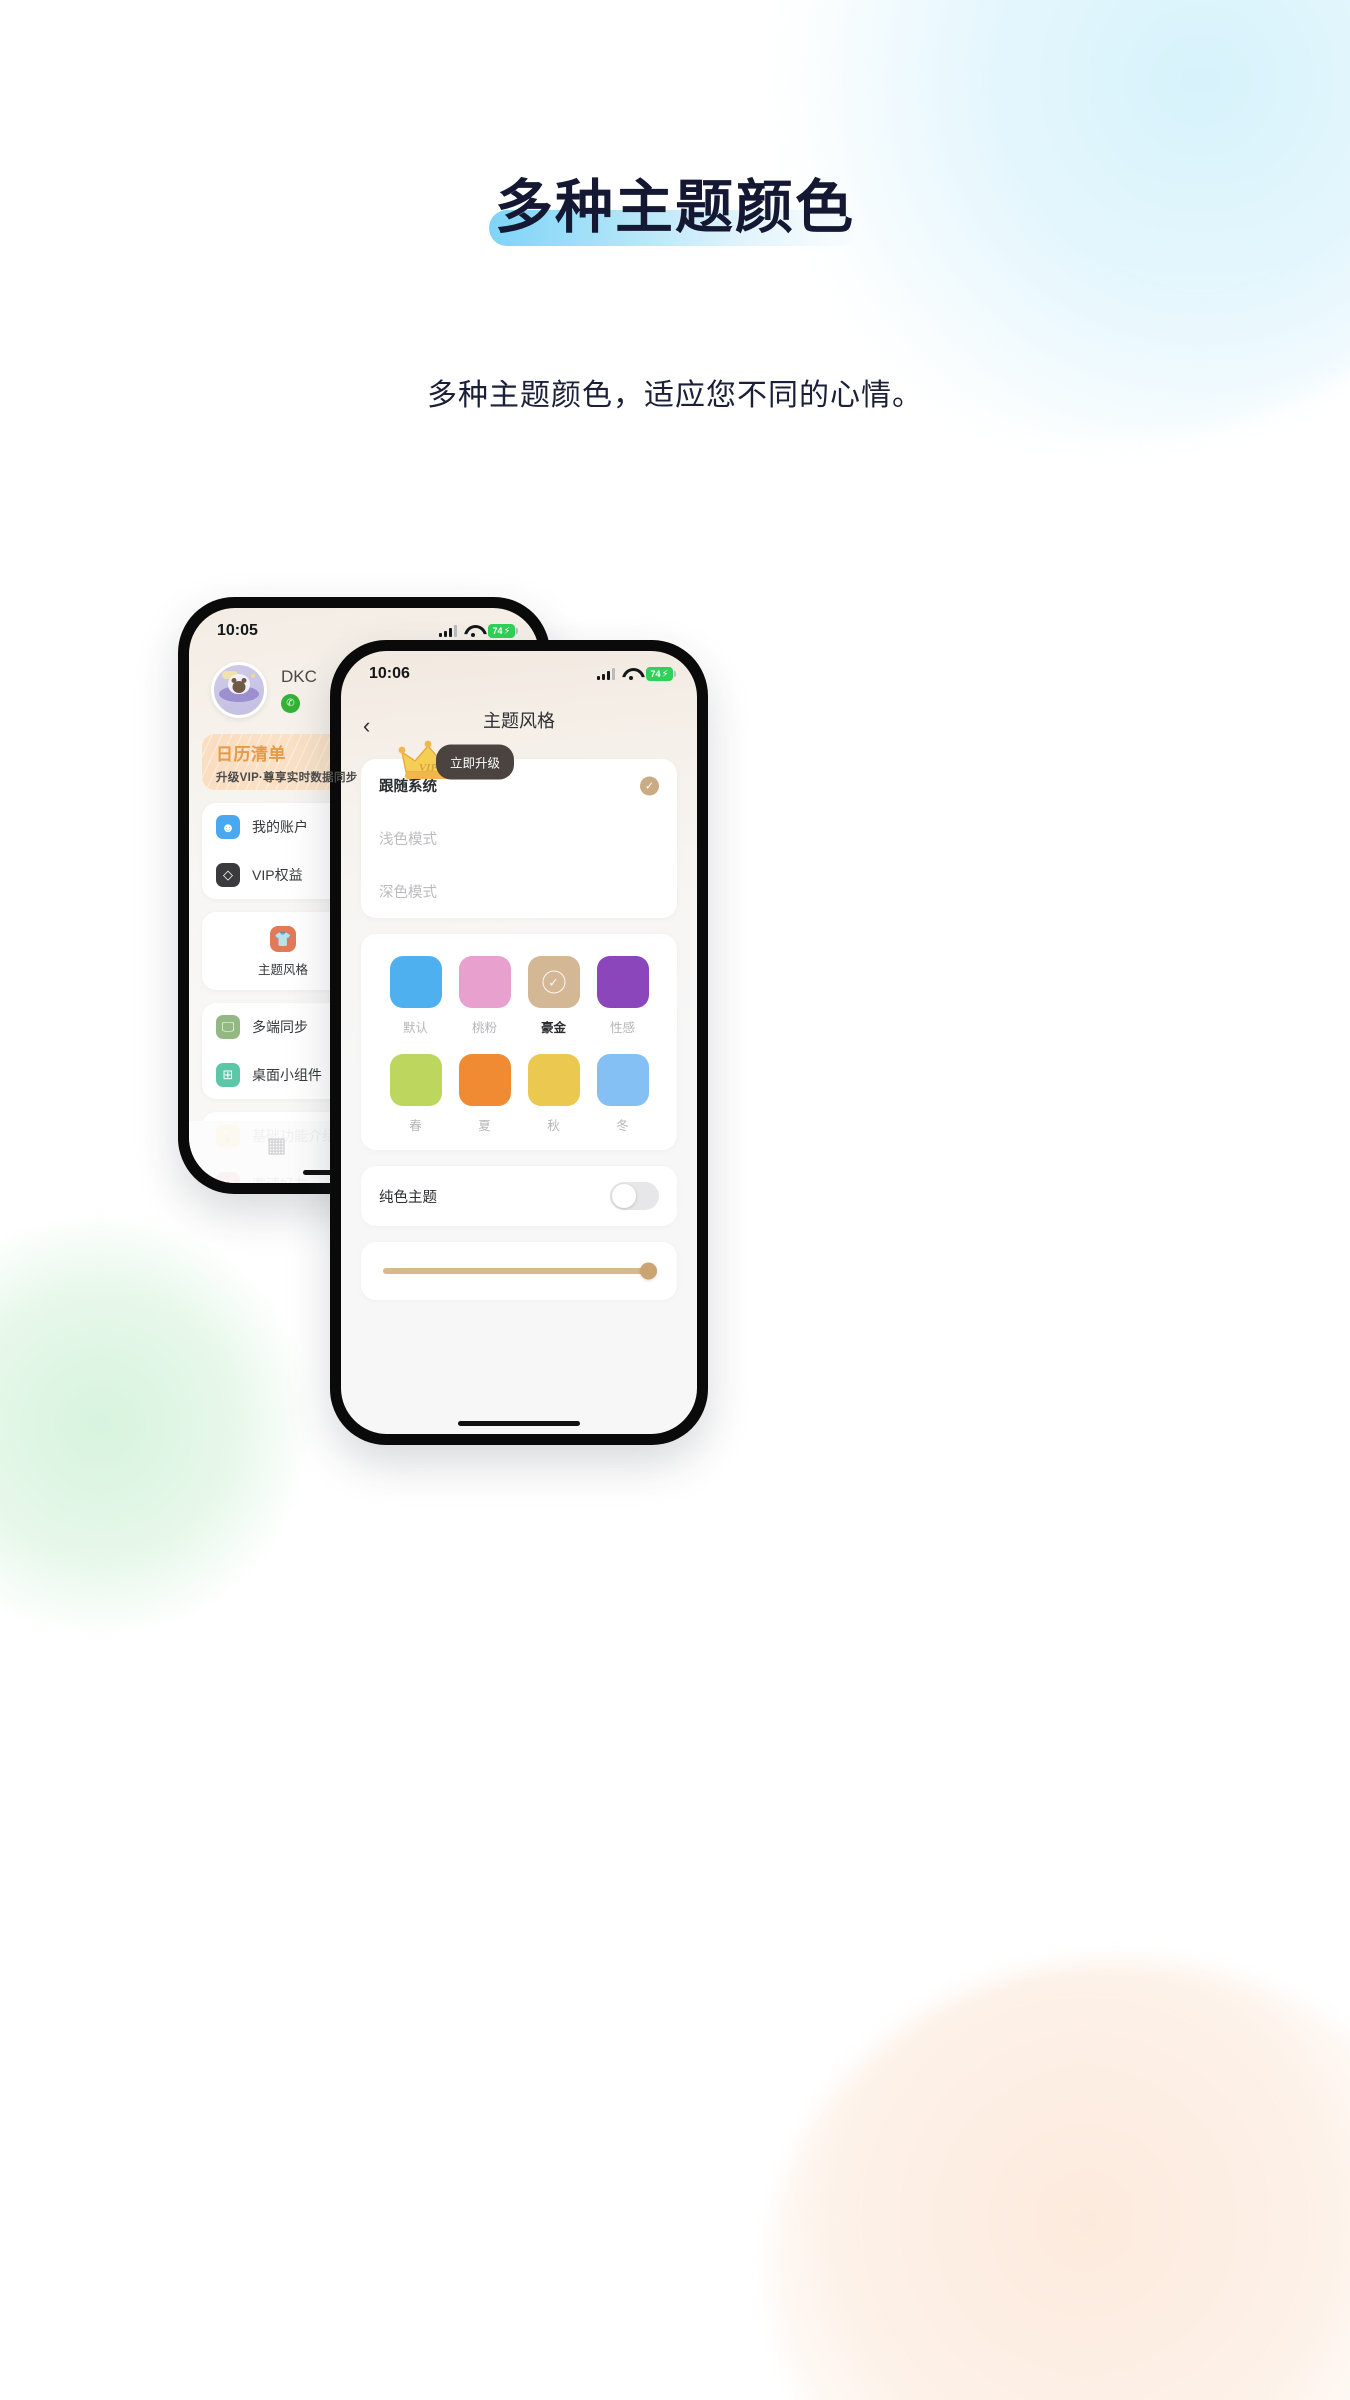  What do you see at coordinates (239, 685) in the screenshot?
I see `avatar-bear-icon` at bounding box center [239, 685].